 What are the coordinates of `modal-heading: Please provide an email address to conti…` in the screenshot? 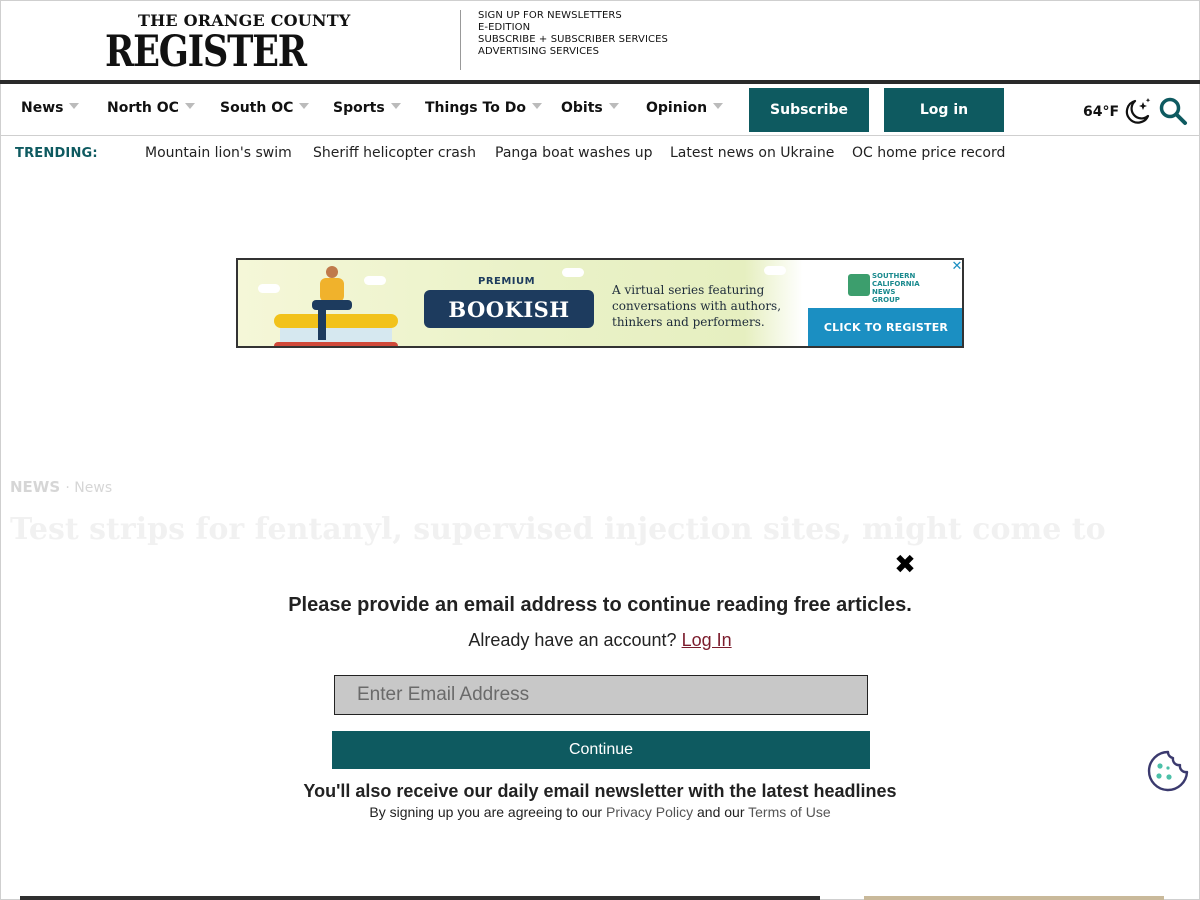 It's located at (600, 605).